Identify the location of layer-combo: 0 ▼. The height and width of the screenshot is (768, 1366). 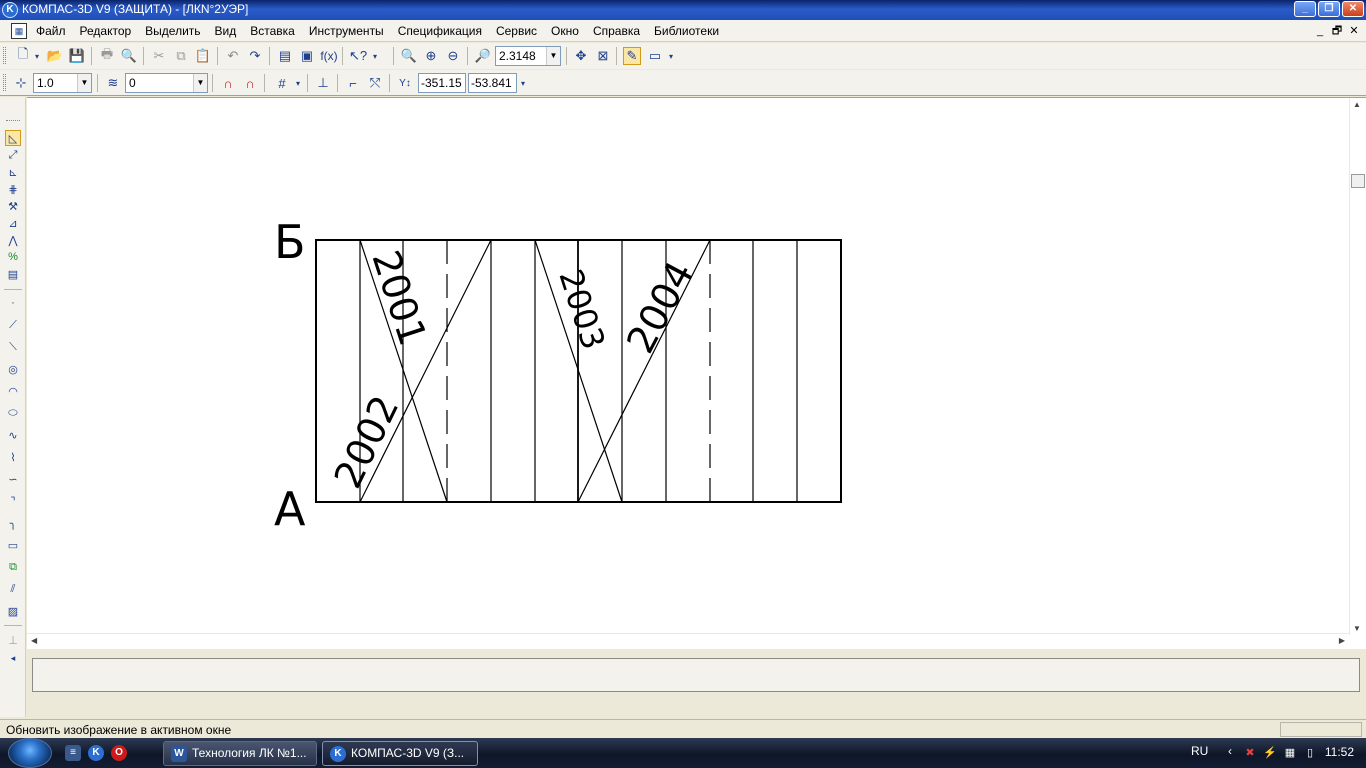
(166, 83).